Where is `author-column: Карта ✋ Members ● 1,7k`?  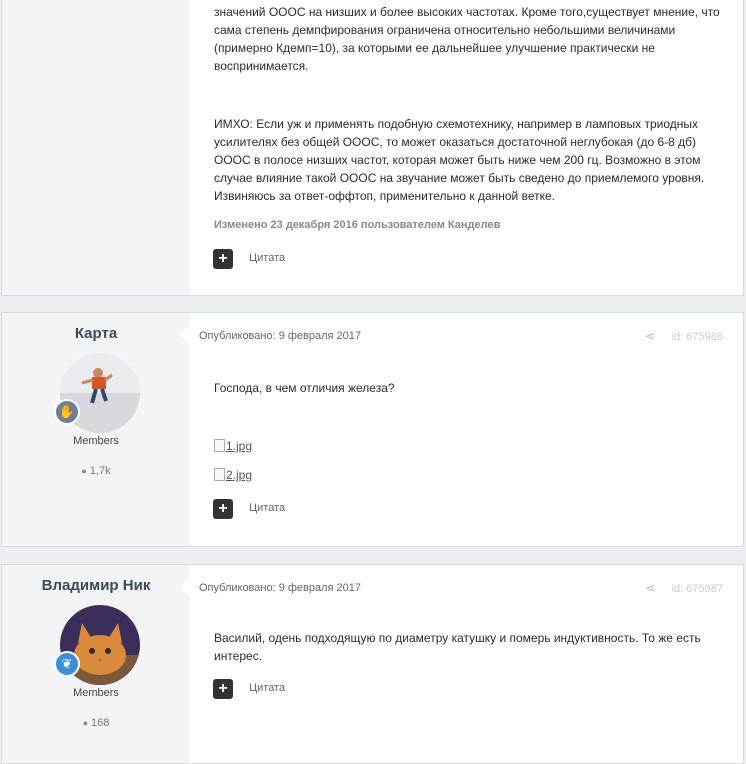 author-column: Карта ✋ Members ● 1,7k is located at coordinates (96, 429).